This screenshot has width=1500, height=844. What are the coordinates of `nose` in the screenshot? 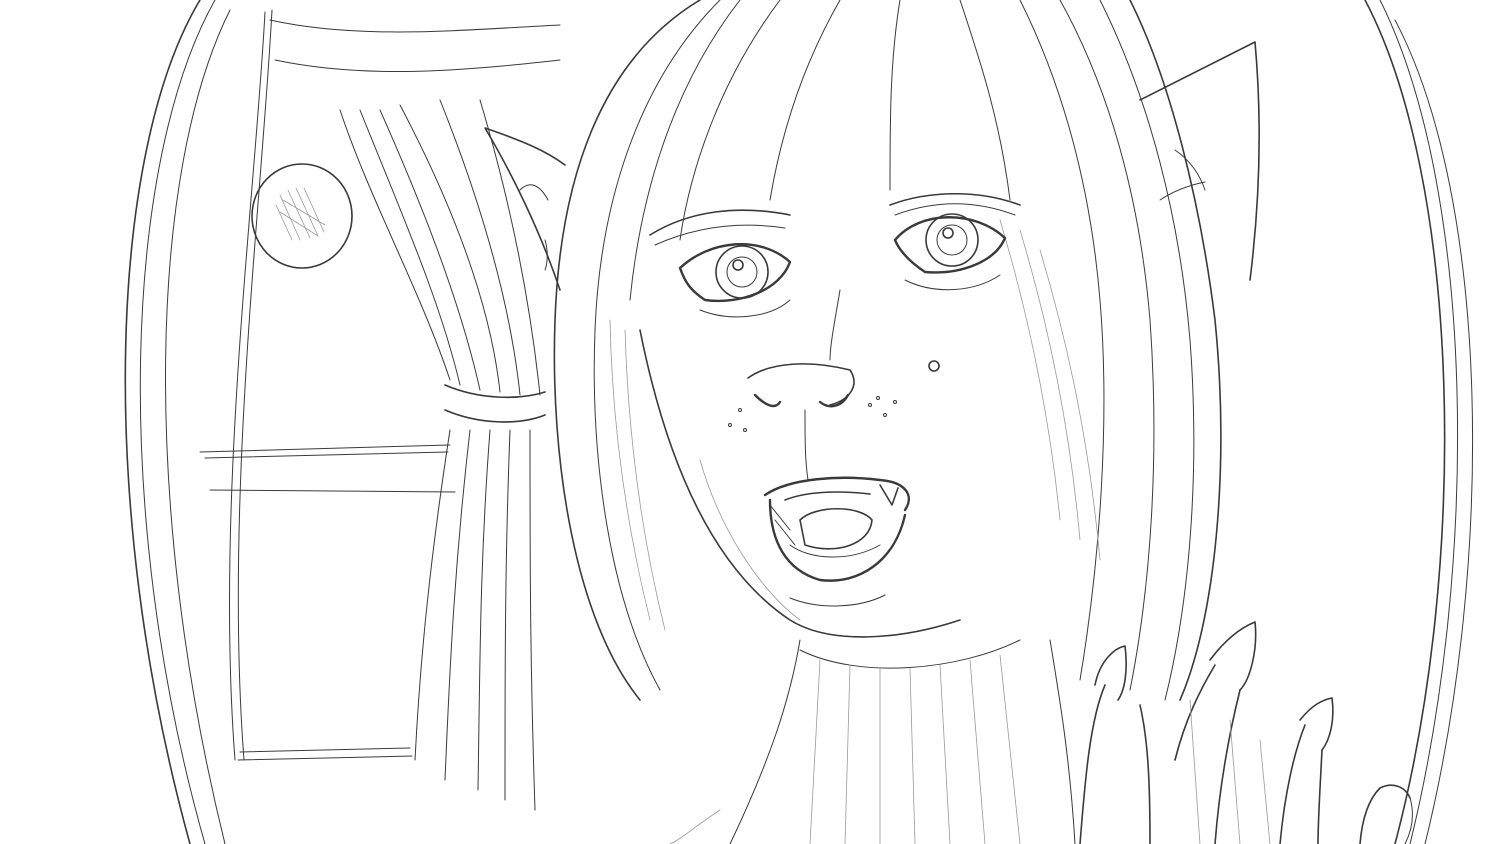 It's located at (843, 385).